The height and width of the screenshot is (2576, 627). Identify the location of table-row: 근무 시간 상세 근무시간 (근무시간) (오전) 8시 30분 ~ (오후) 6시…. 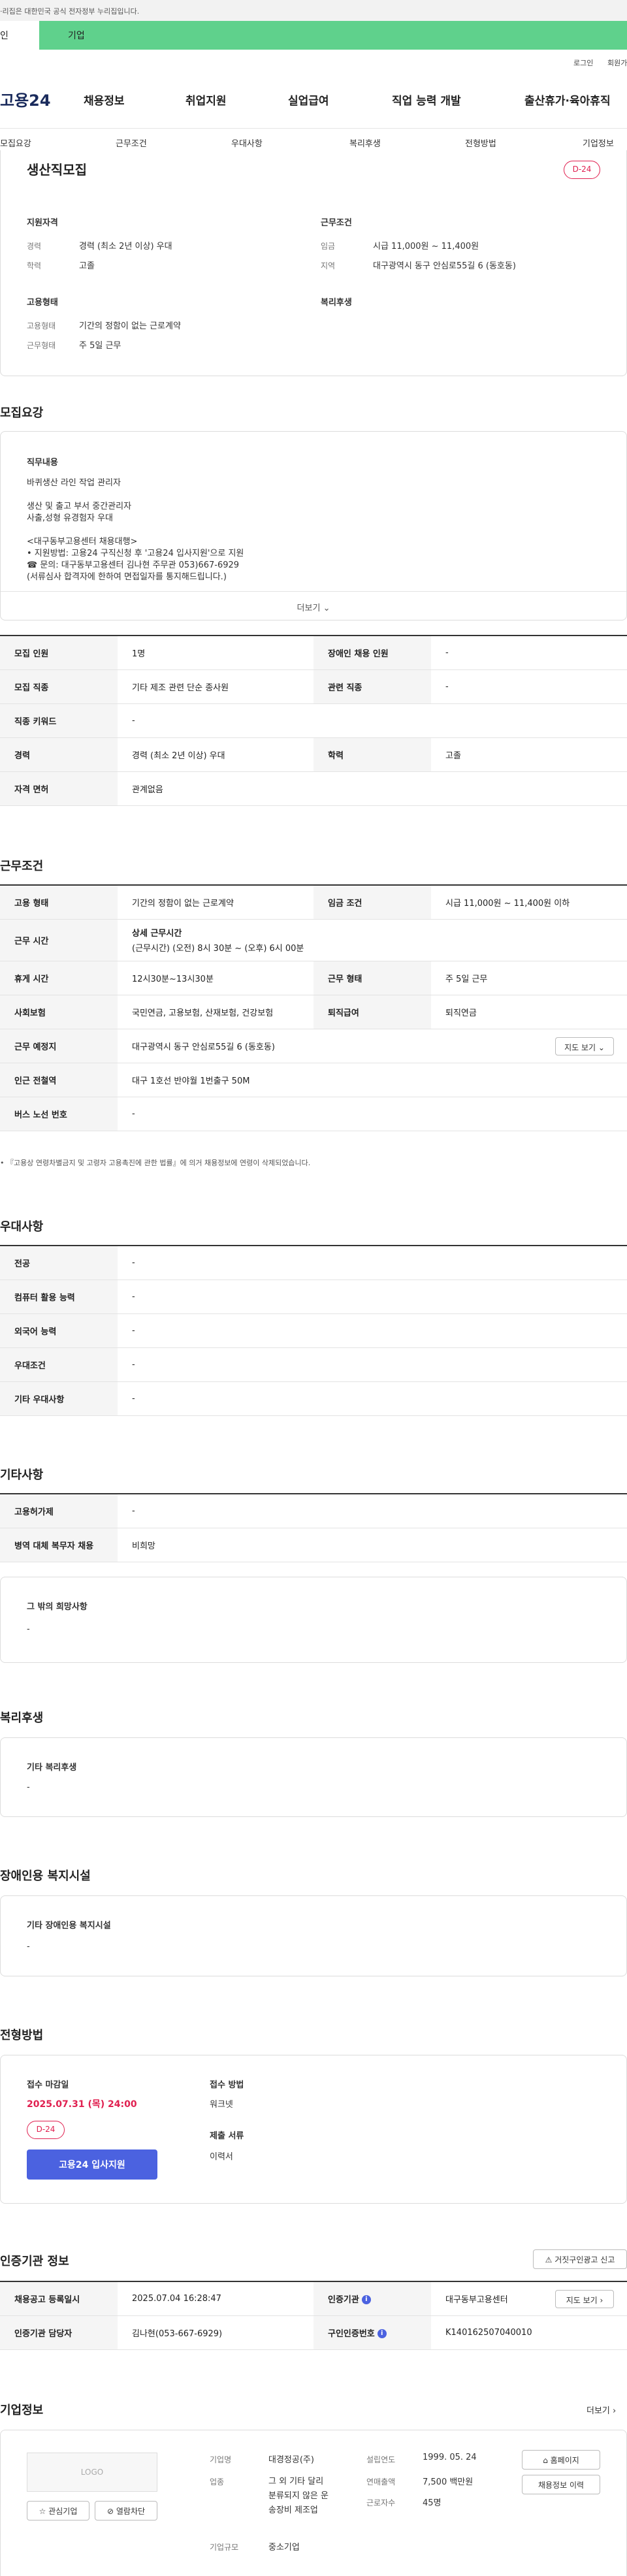
(313, 940).